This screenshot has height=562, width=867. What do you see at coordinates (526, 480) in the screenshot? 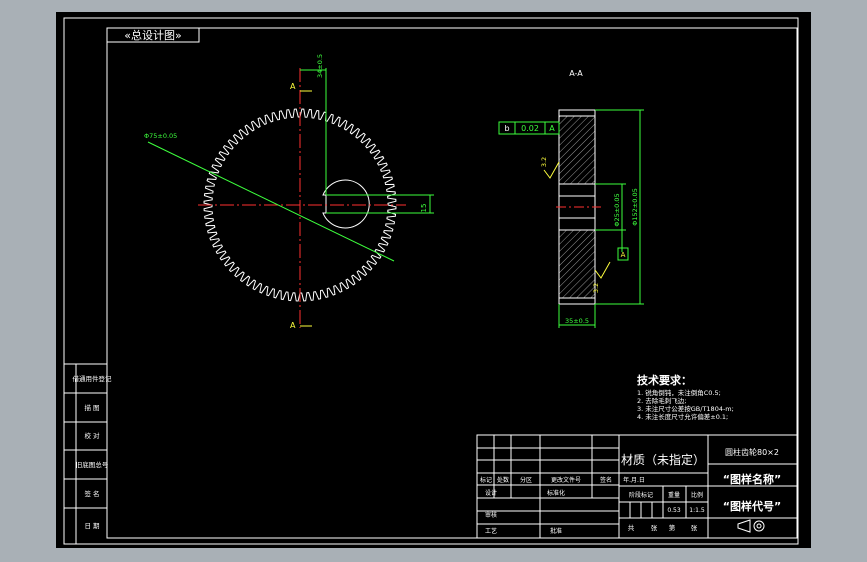
I see `tb-change-2: 分区` at bounding box center [526, 480].